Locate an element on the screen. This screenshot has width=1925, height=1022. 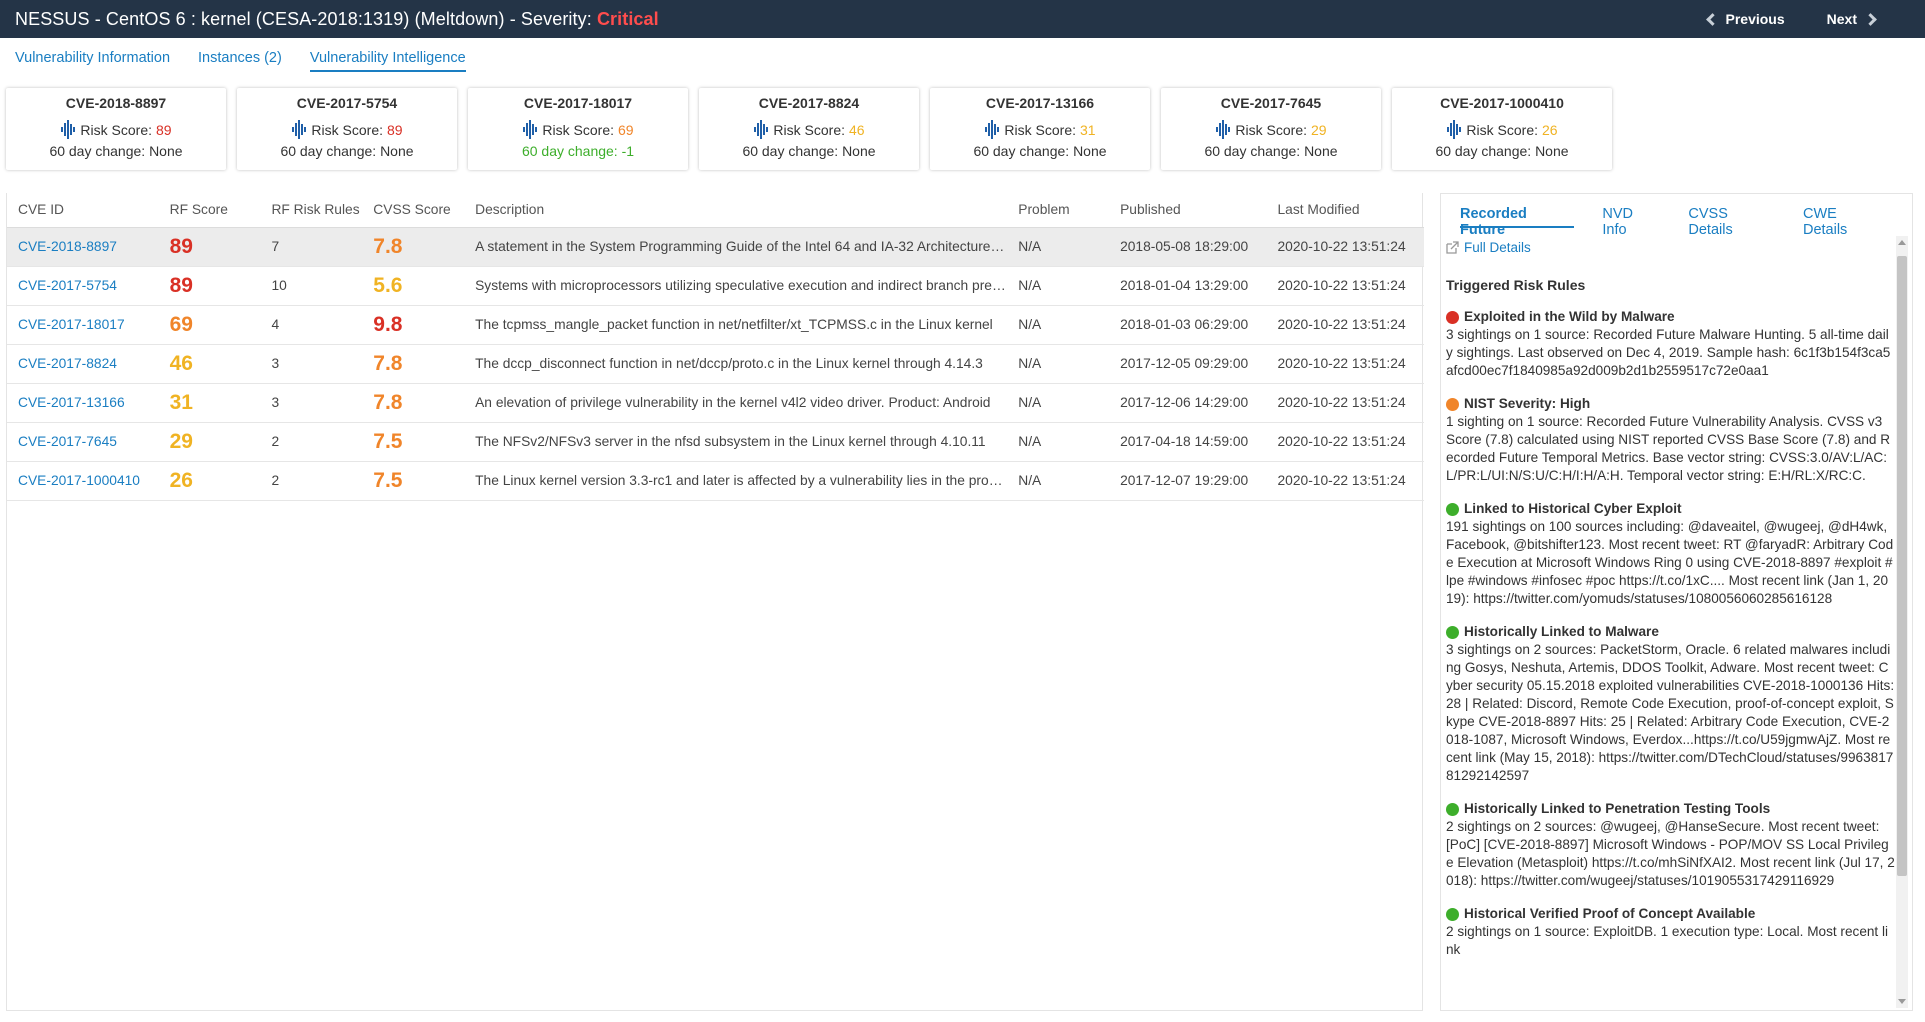
tab-recorded-future: Recorded Future is located at coordinates (1517, 222).